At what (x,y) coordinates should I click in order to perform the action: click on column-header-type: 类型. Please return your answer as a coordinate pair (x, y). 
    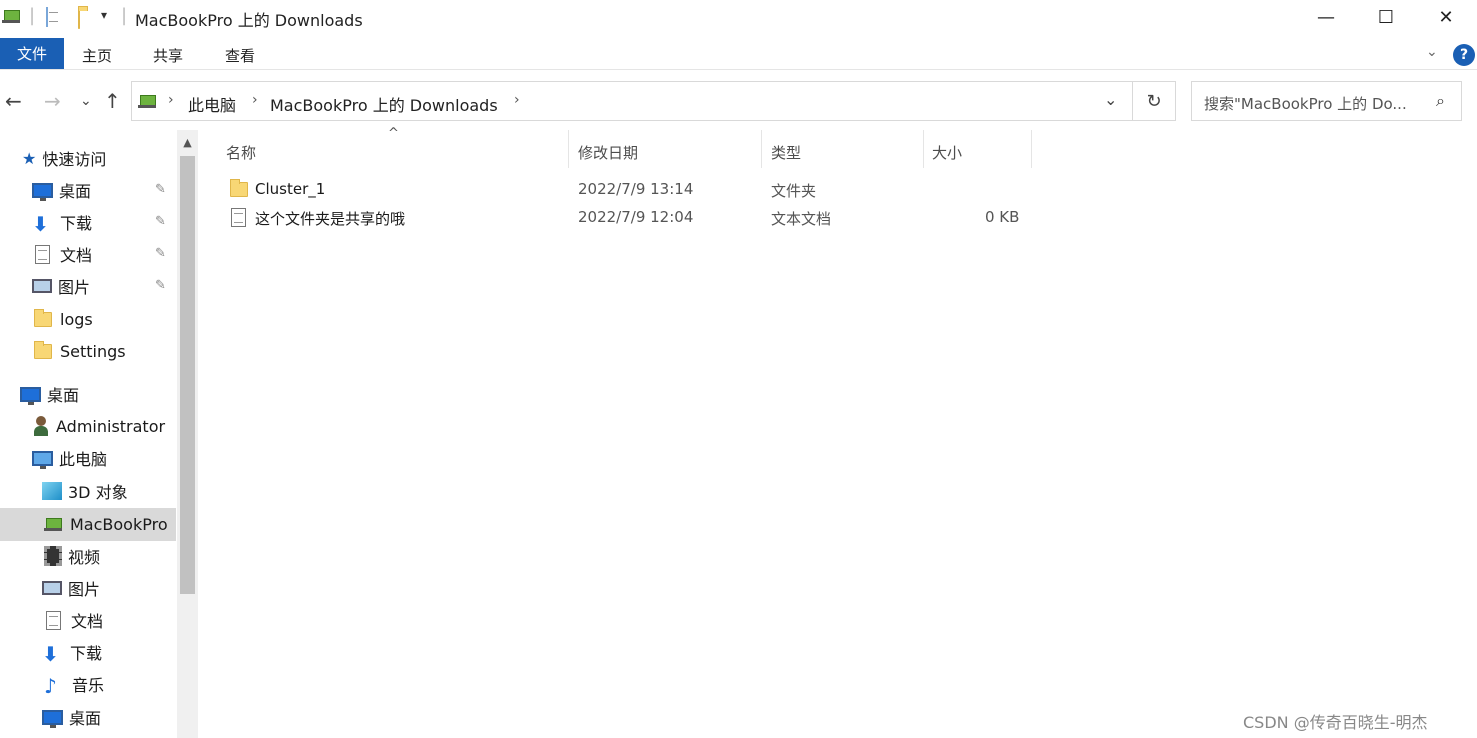
    Looking at the image, I should click on (786, 152).